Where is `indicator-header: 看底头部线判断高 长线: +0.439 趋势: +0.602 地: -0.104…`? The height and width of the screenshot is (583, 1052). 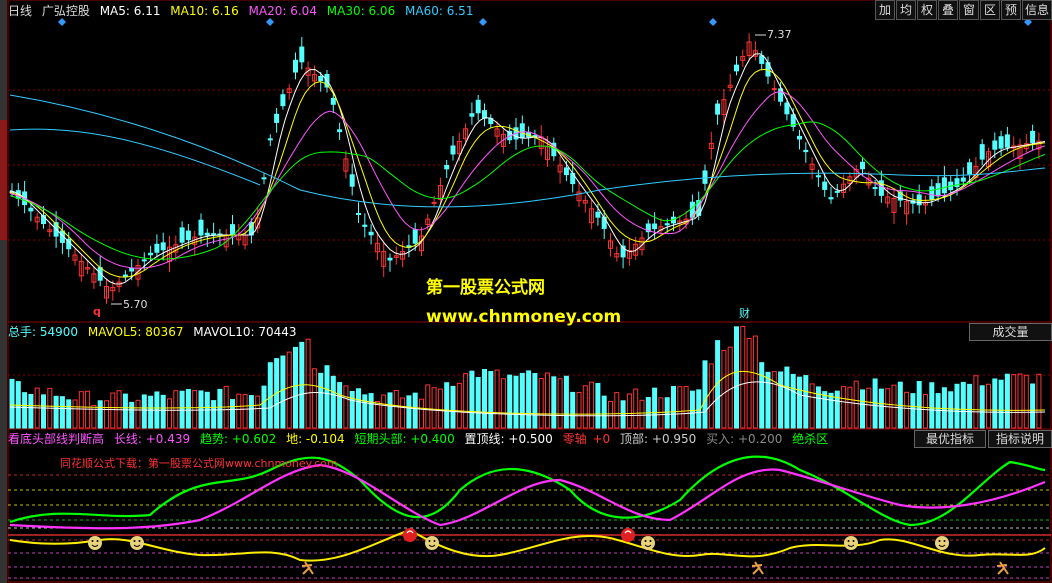 indicator-header: 看底头部线判断高 长线: +0.439 趋势: +0.602 地: -0.104… is located at coordinates (421, 439).